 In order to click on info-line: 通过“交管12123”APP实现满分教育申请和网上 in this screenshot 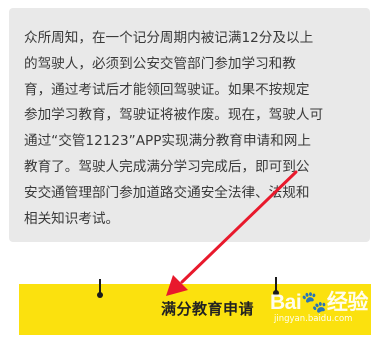, I will do `click(167, 141)`.